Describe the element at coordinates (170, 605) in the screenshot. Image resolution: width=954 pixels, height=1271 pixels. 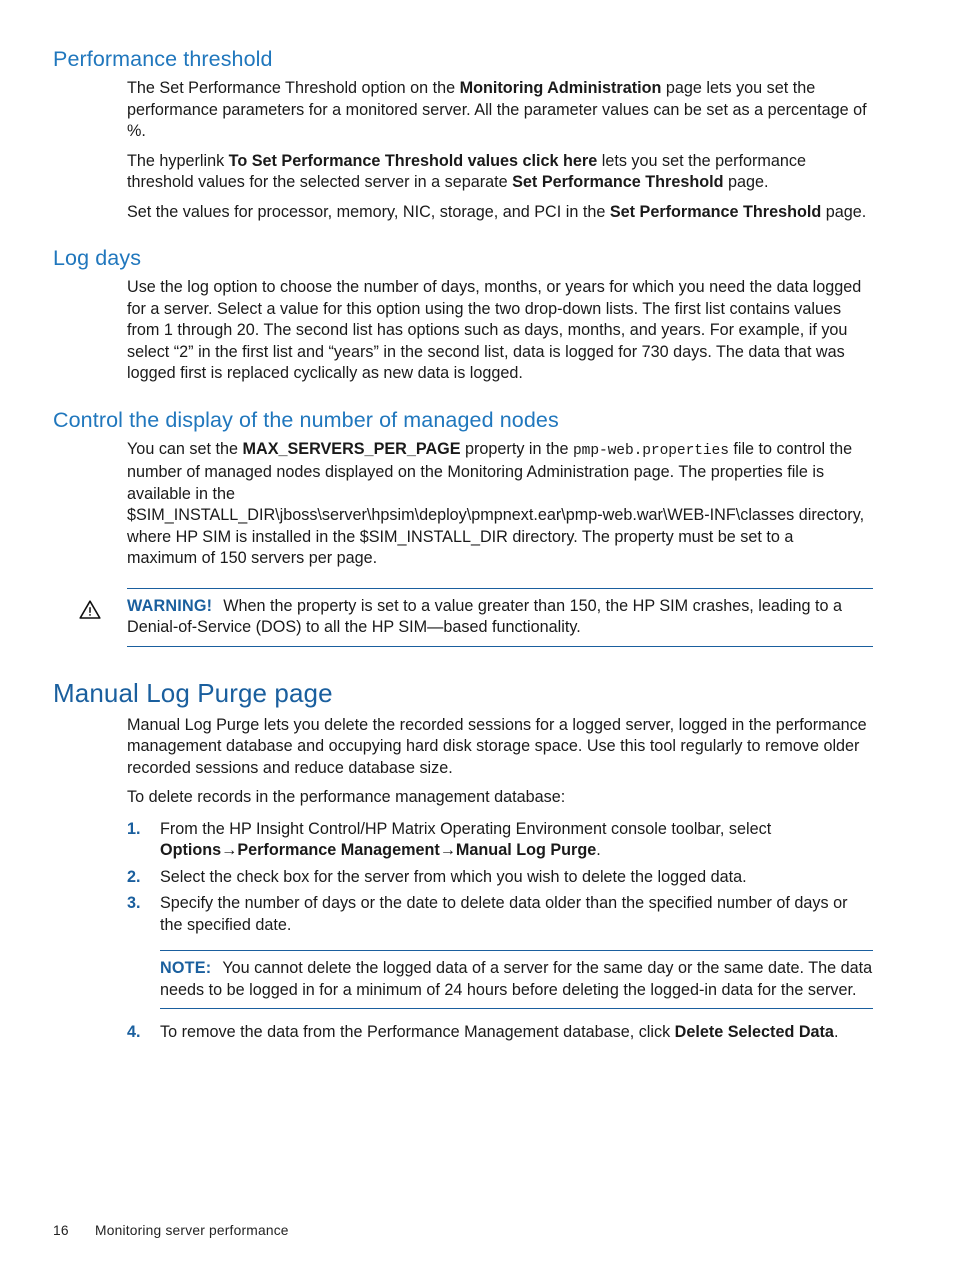
I see `warning-label: WARNING!` at that location.